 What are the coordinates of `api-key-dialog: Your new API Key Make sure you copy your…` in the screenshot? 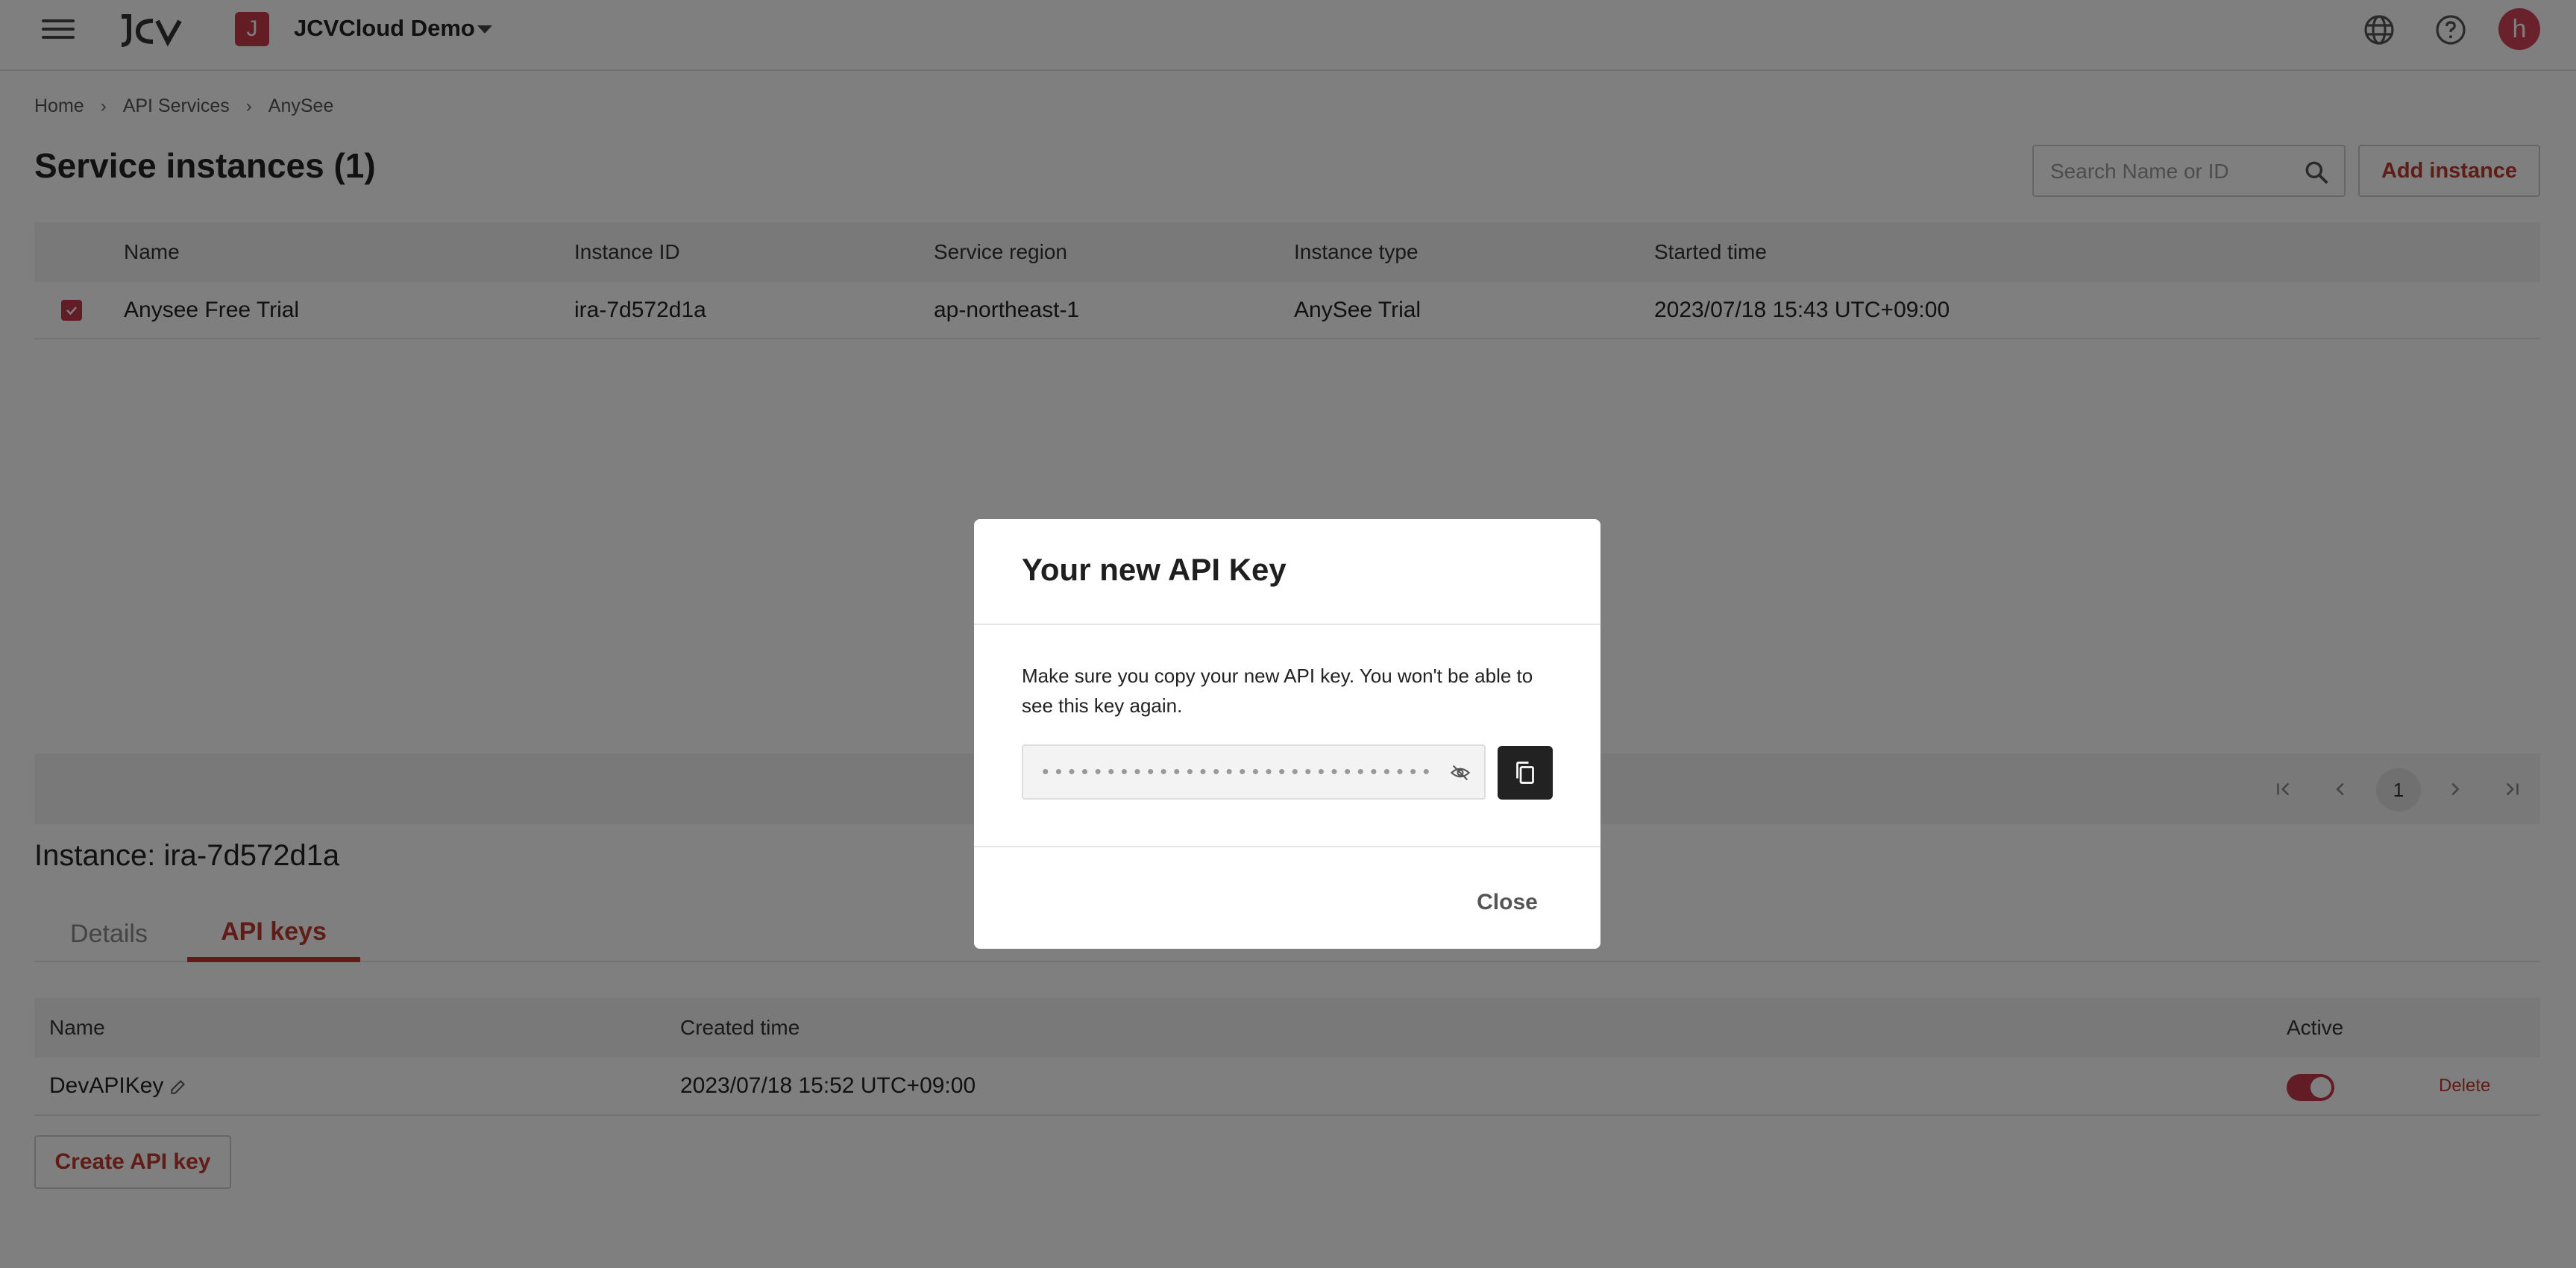 It's located at (1287, 734).